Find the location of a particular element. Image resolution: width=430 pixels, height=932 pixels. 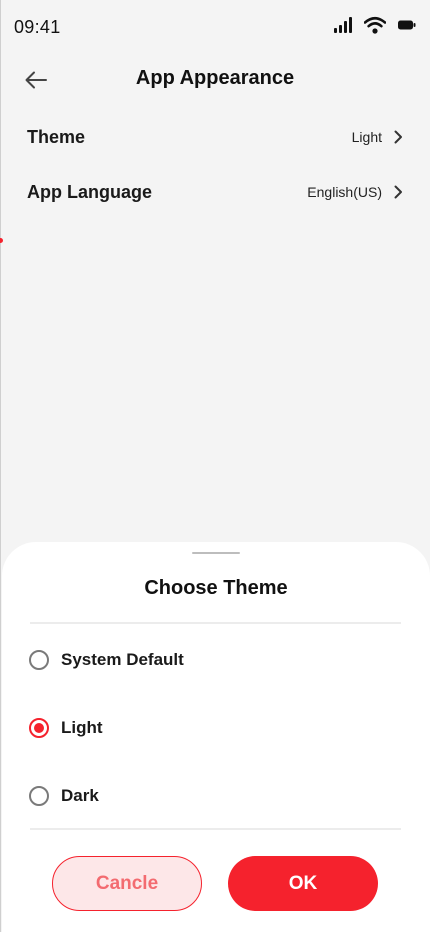

page-title: App Appearance is located at coordinates (215, 78).